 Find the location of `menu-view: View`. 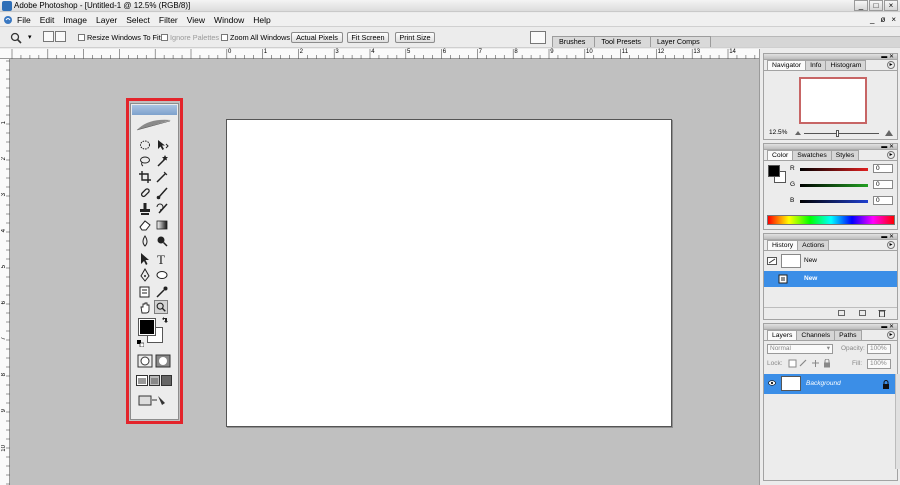

menu-view: View is located at coordinates (196, 20).